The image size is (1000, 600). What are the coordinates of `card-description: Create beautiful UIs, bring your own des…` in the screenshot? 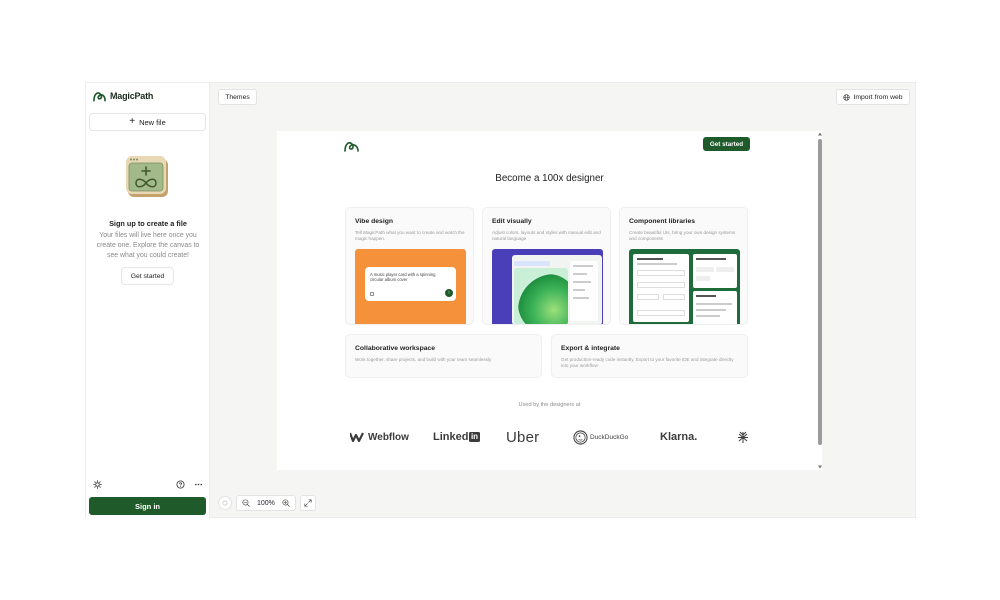 It's located at (682, 236).